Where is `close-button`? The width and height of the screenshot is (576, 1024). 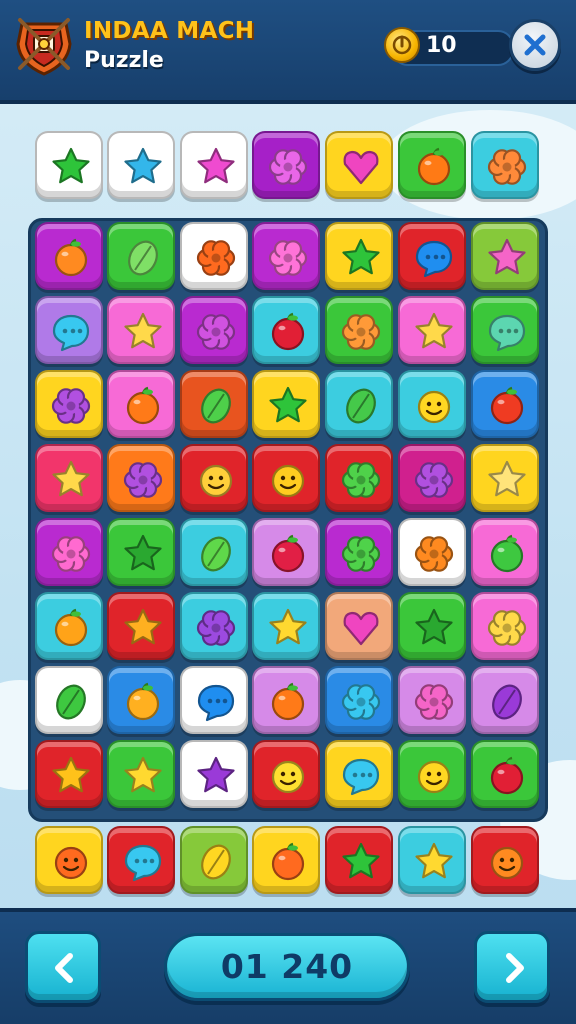
close-button is located at coordinates (535, 45).